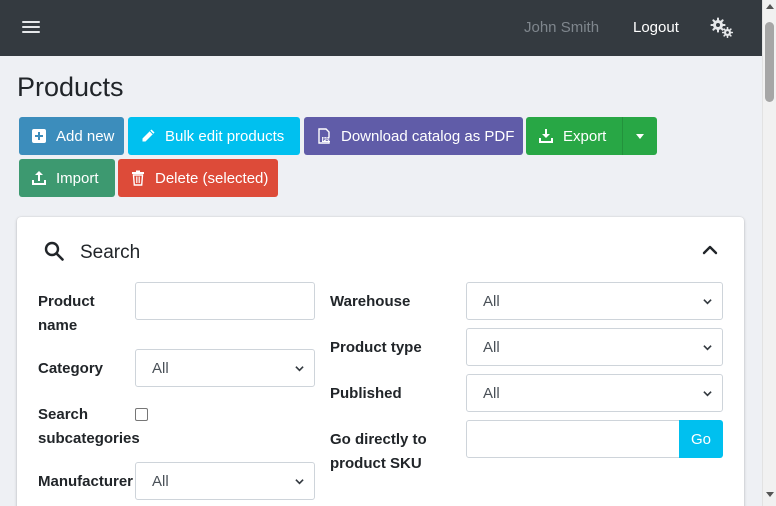 The height and width of the screenshot is (506, 776). I want to click on product-name-label-line2: name, so click(58, 325).